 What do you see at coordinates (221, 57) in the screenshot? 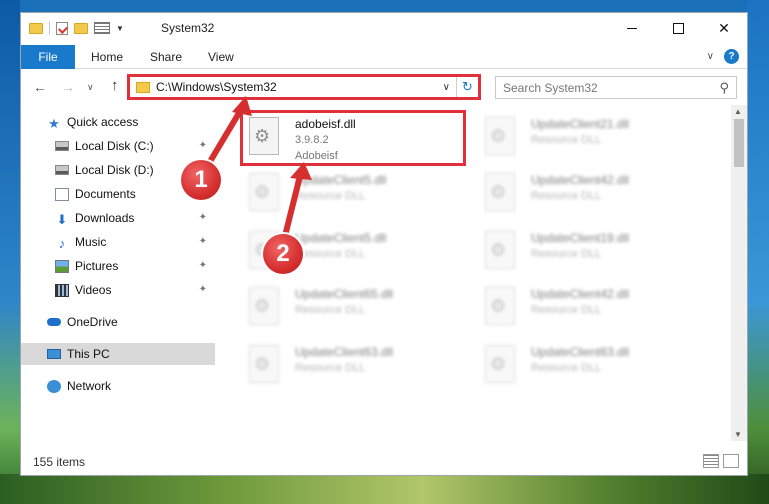
I see `tab-view: View` at bounding box center [221, 57].